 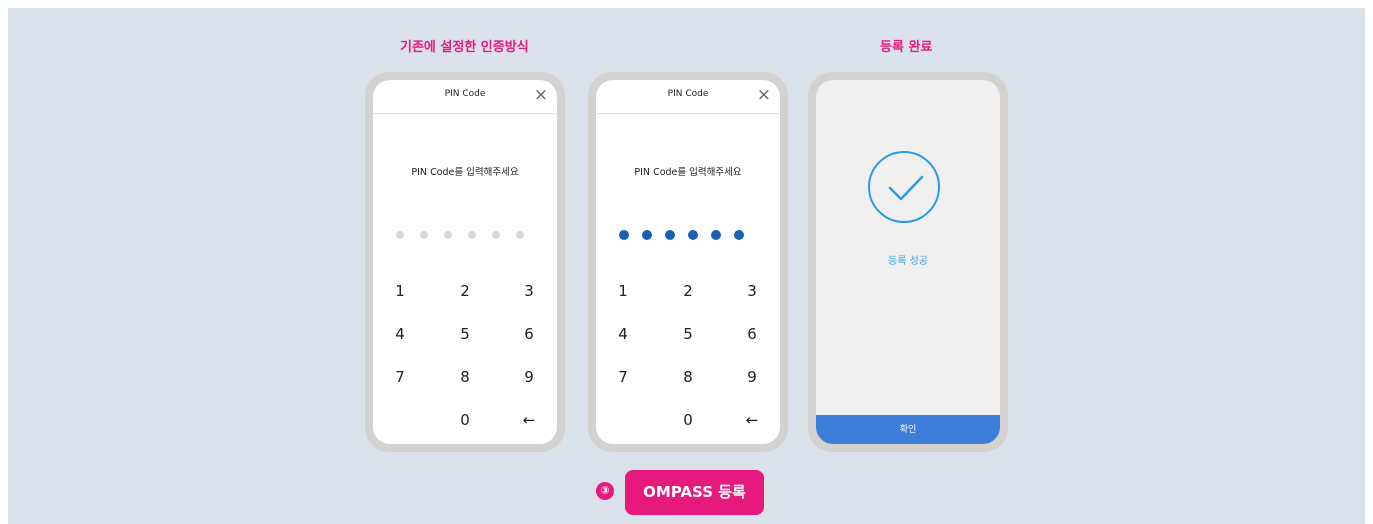 What do you see at coordinates (464, 47) in the screenshot?
I see `existing-method-label: 기존에 설정한 인증방식` at bounding box center [464, 47].